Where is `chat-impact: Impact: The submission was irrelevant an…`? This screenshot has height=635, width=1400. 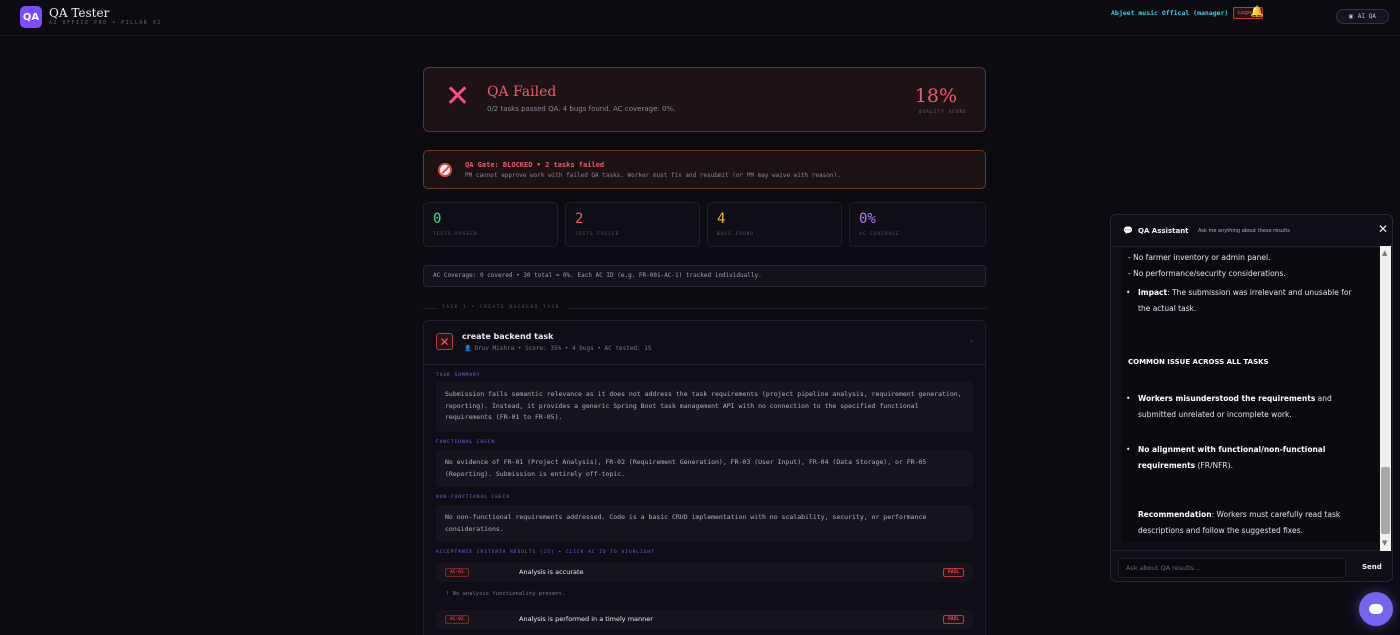
chat-impact: Impact: The submission was irrelevant an… is located at coordinates (1247, 300).